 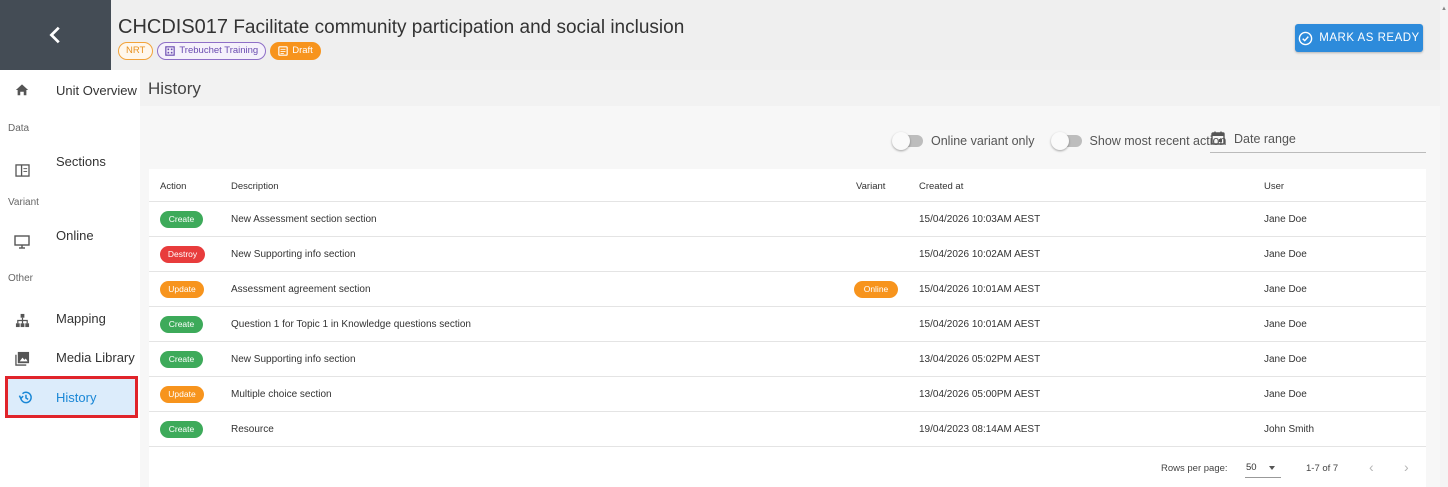 What do you see at coordinates (70, 168) in the screenshot?
I see `sidebar-item-sections: Sections` at bounding box center [70, 168].